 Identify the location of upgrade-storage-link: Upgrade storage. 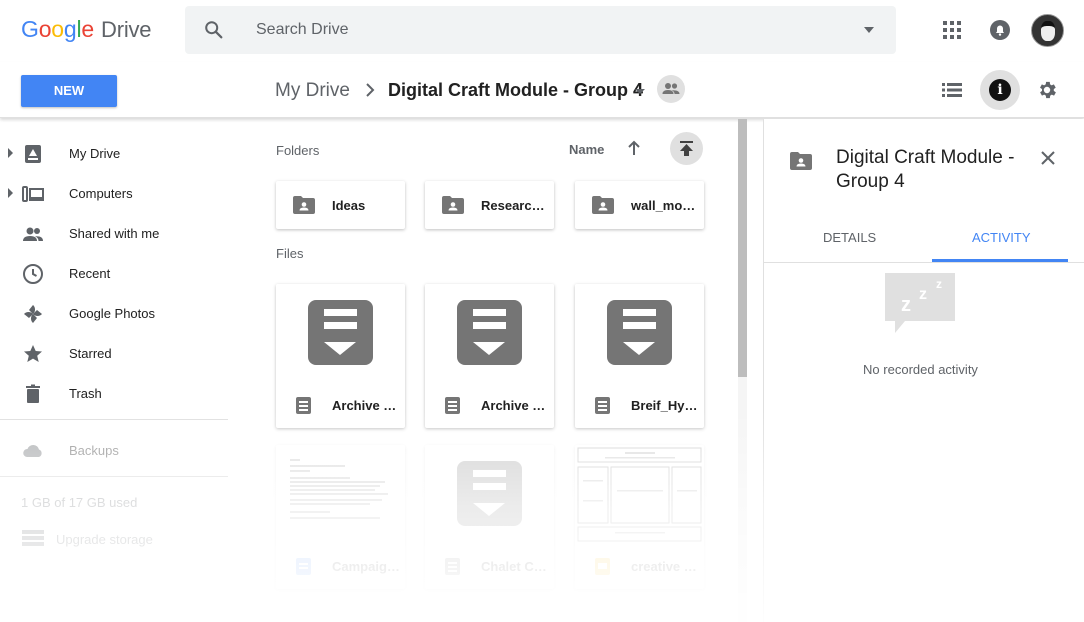
(116, 537).